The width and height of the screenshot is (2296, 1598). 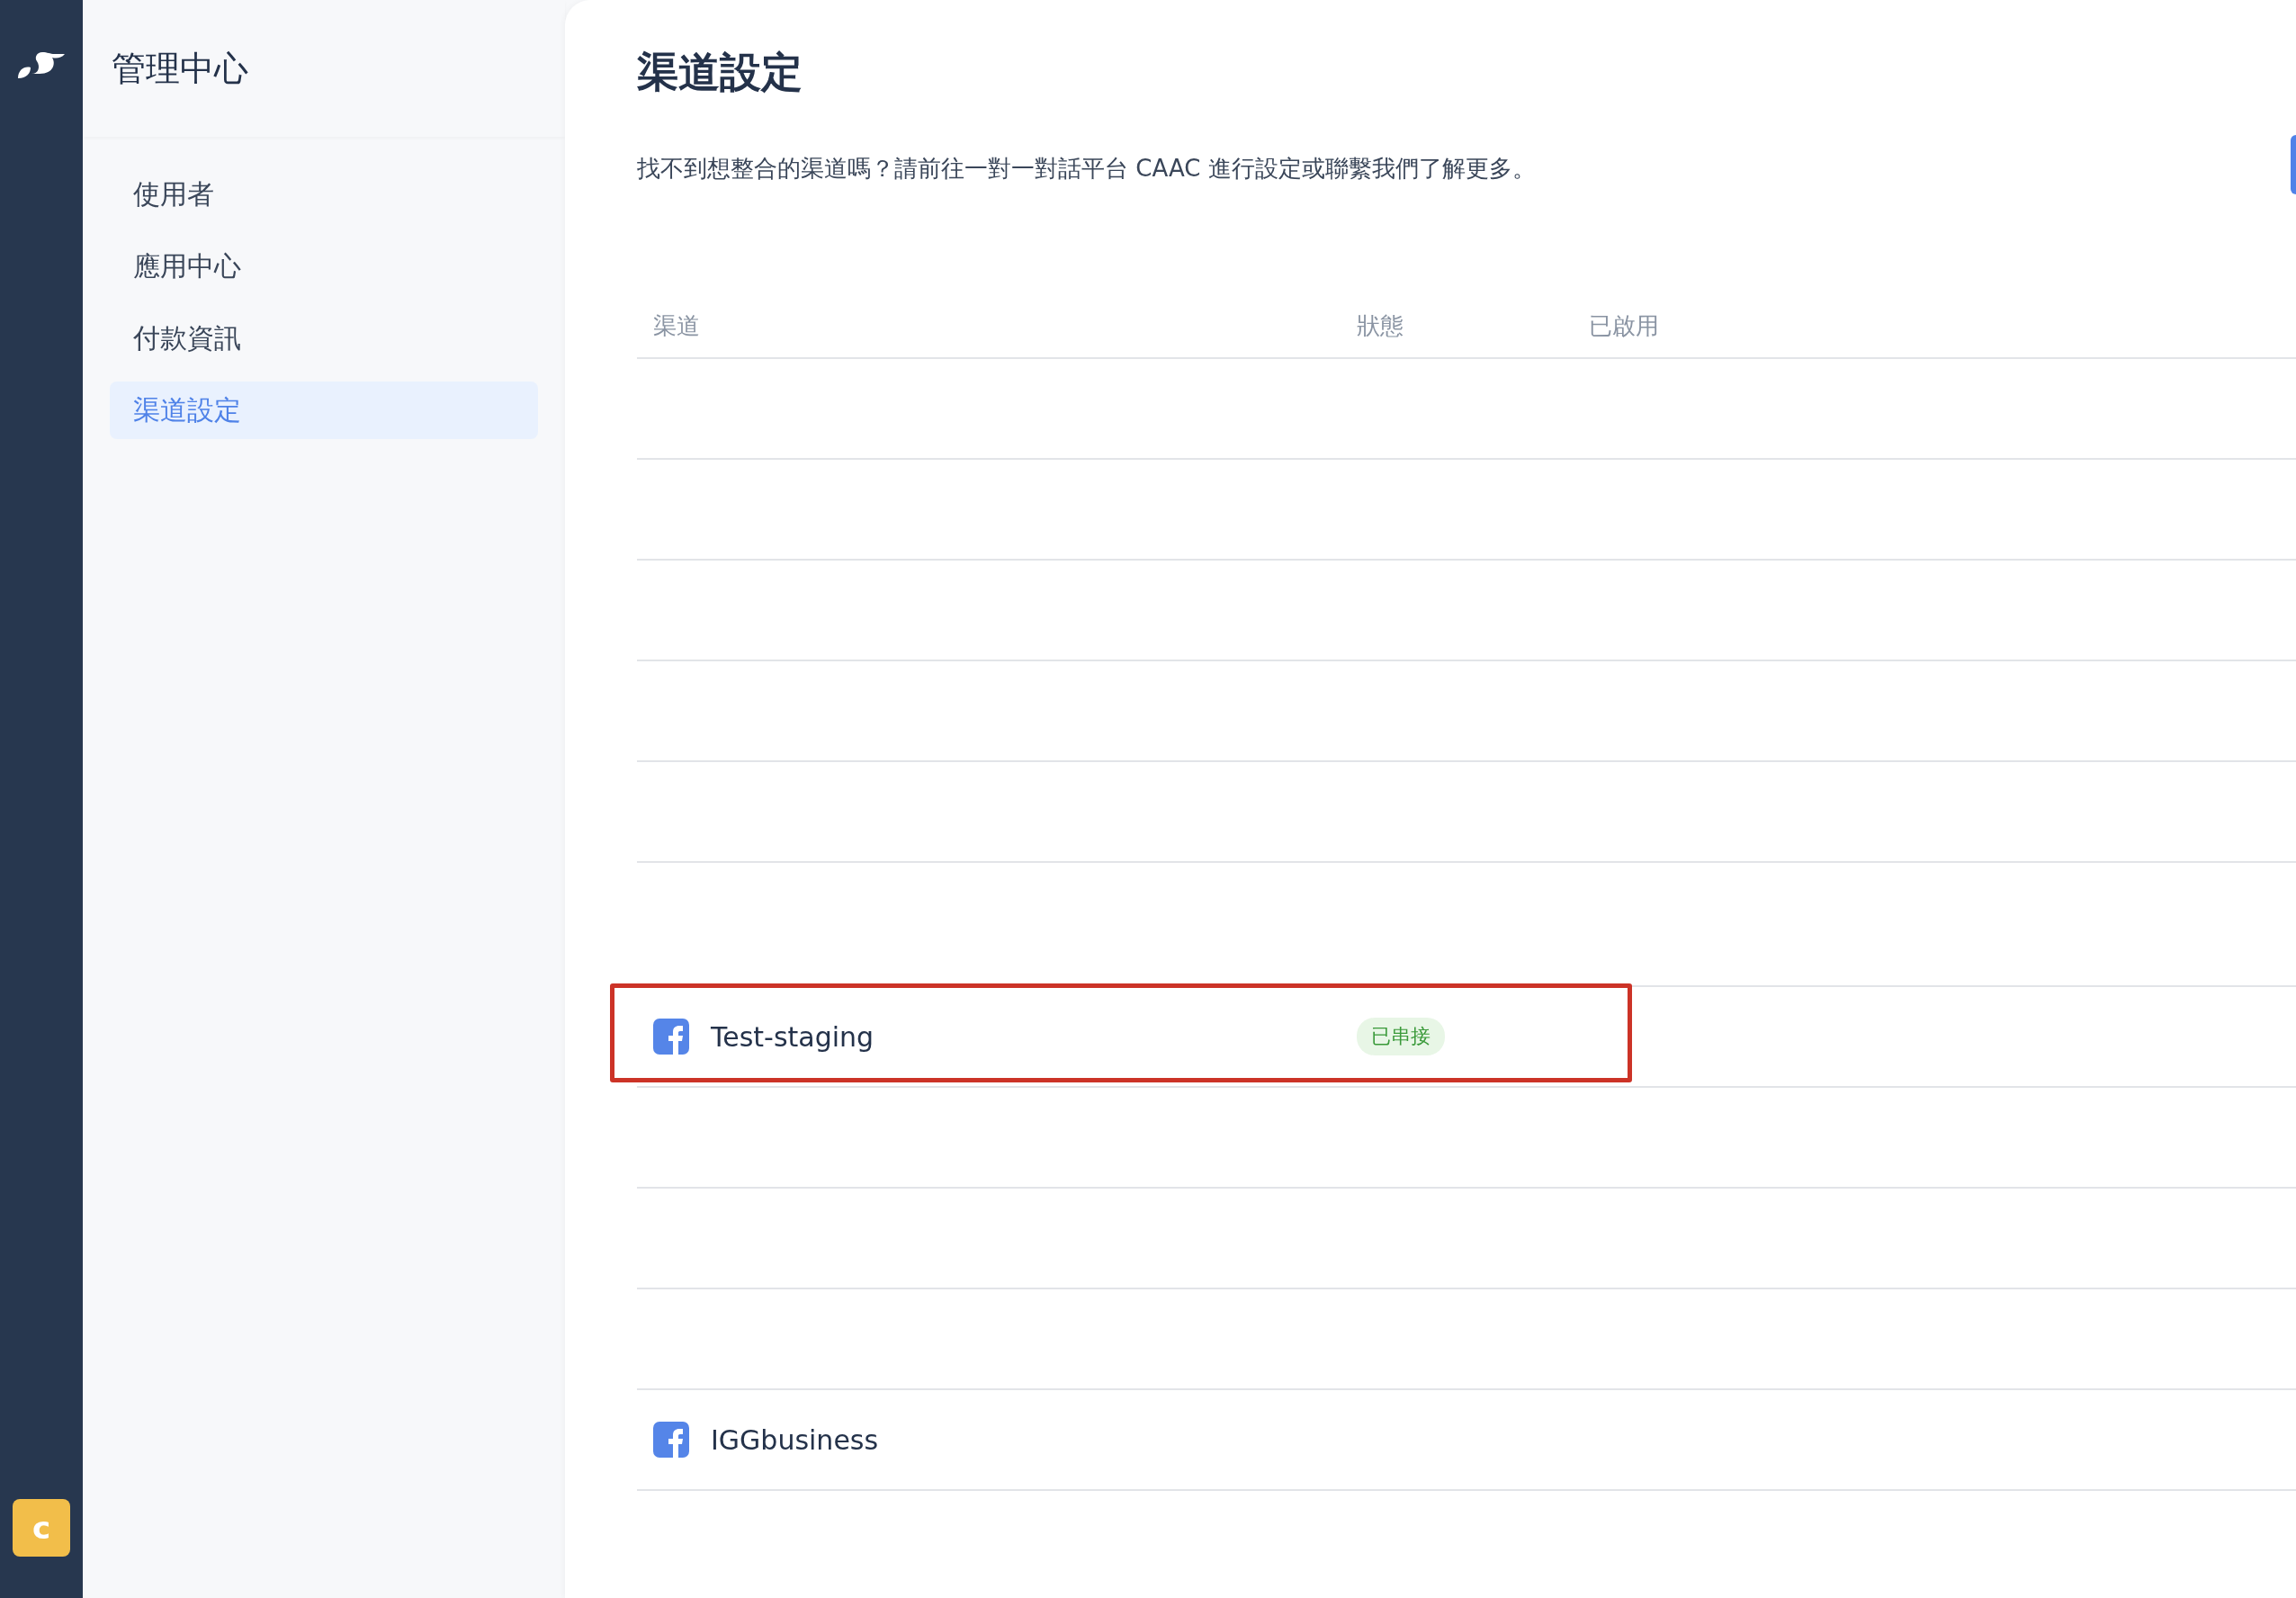 What do you see at coordinates (1401, 1036) in the screenshot?
I see `status-badge: 已串接` at bounding box center [1401, 1036].